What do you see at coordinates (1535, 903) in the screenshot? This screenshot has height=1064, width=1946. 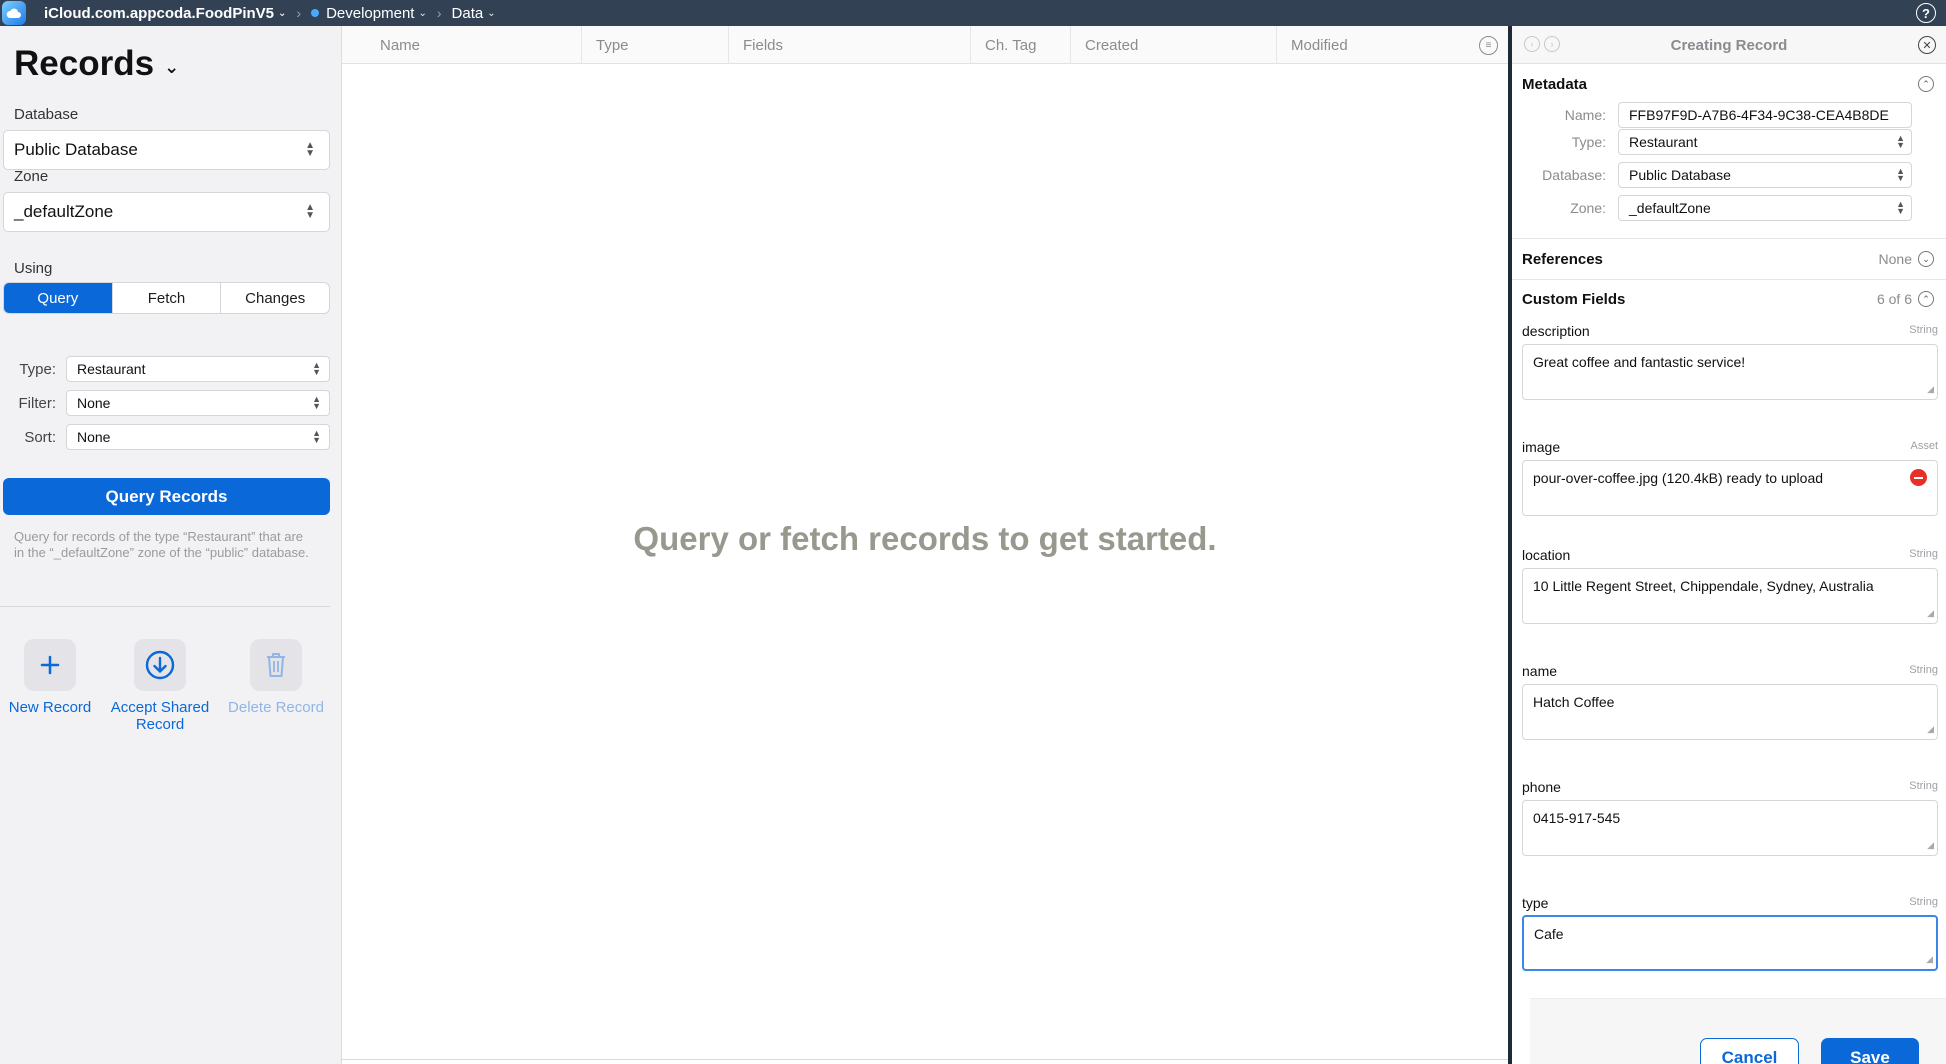 I see `field-label-type: type` at bounding box center [1535, 903].